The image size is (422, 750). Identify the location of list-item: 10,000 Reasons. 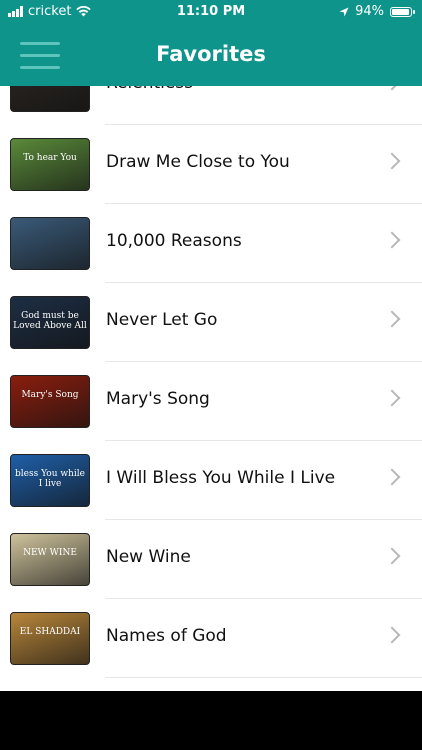
(211, 243).